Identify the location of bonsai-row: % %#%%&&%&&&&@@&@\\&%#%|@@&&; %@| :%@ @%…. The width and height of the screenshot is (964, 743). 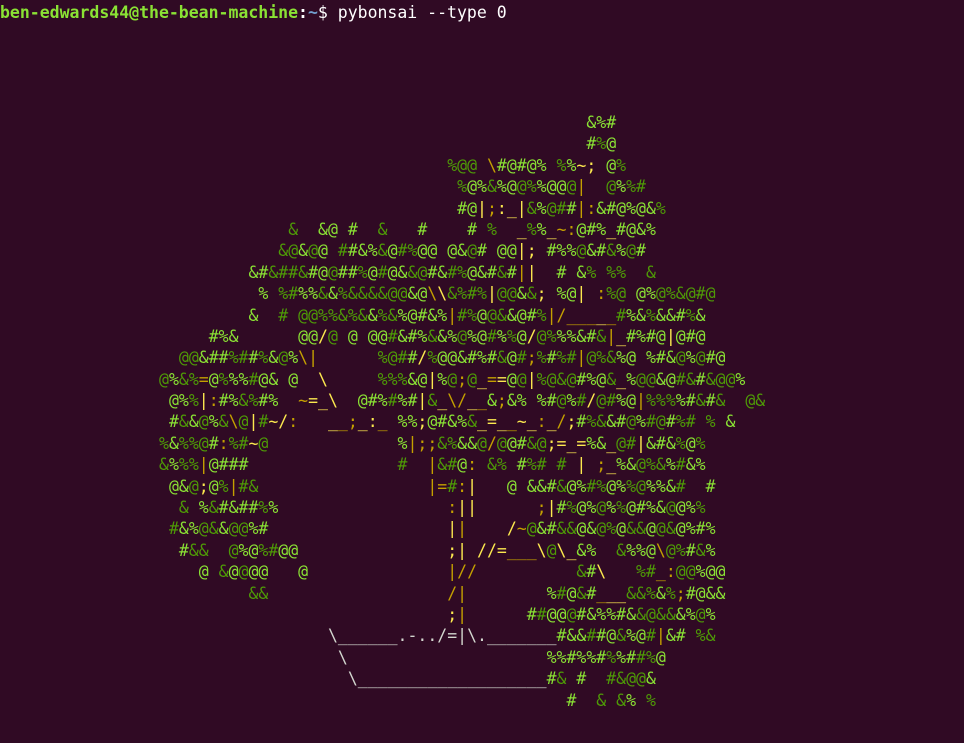
(487, 294).